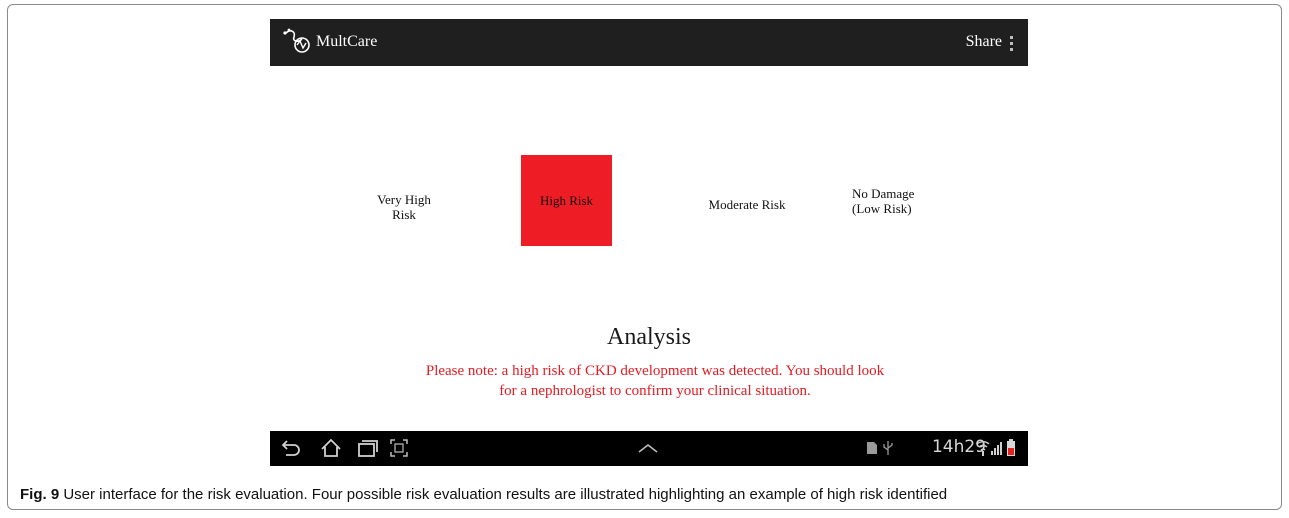 This screenshot has height=518, width=1289. I want to click on back-icon, so click(291, 448).